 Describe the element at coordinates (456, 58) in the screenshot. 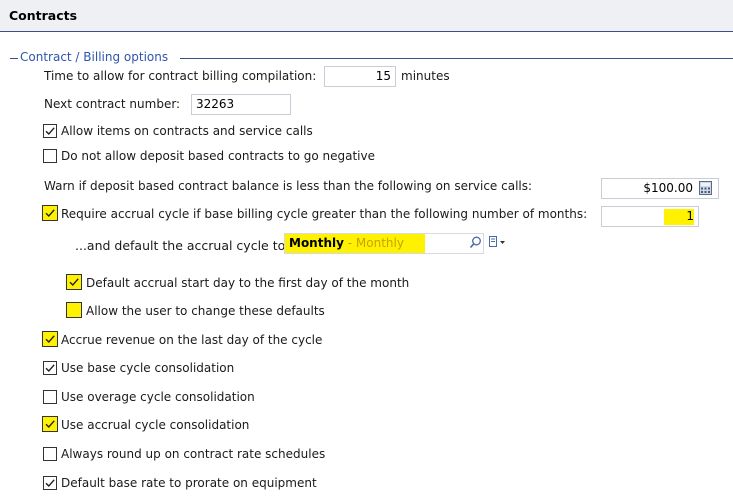

I see `group-rule` at that location.